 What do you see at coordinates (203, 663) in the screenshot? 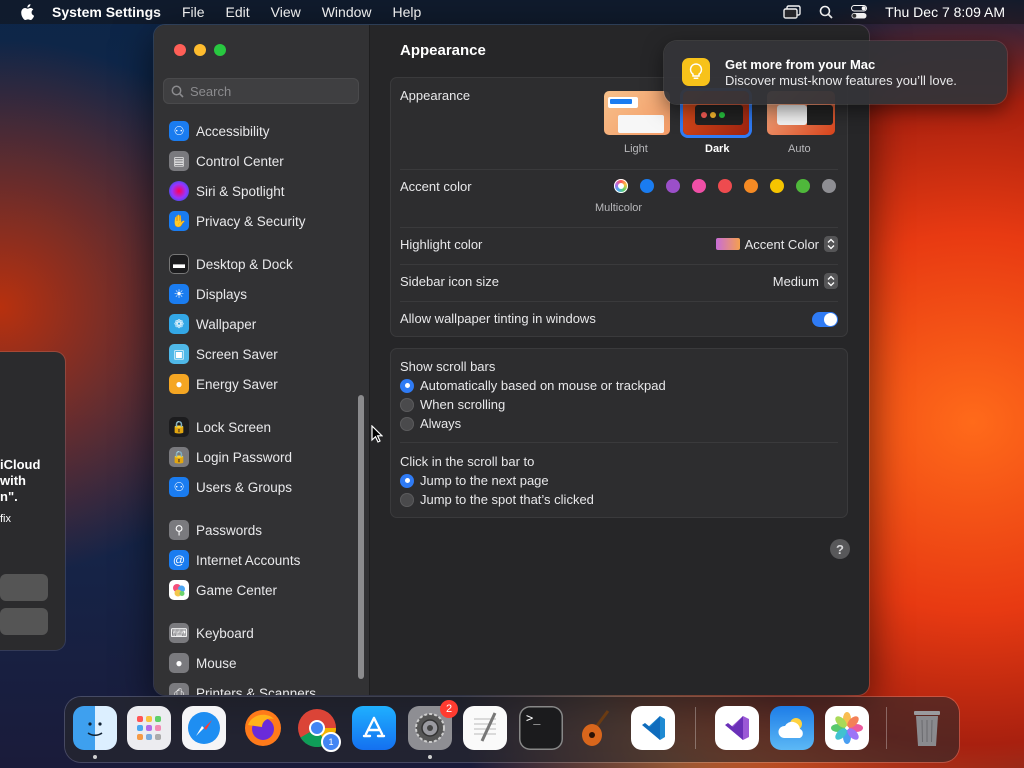
I see `sidebar-item-mouse: ● Mouse` at bounding box center [203, 663].